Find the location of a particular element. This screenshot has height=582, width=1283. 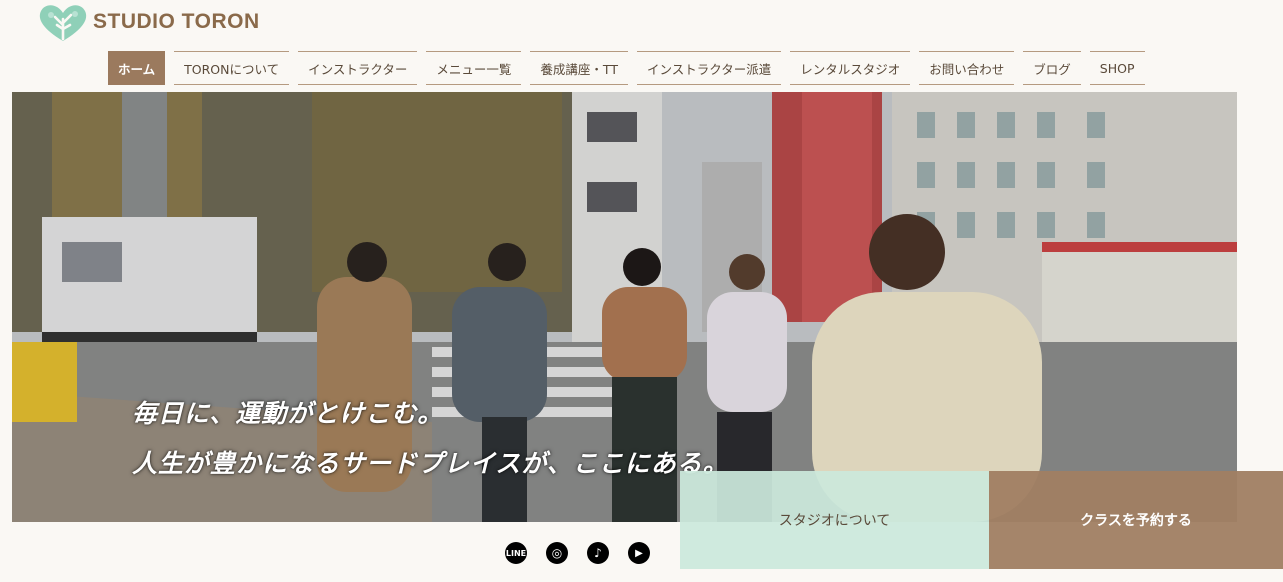

hero-tagline-2: 人生が豊かになるサードプレイスが、ここにある。 is located at coordinates (430, 463).